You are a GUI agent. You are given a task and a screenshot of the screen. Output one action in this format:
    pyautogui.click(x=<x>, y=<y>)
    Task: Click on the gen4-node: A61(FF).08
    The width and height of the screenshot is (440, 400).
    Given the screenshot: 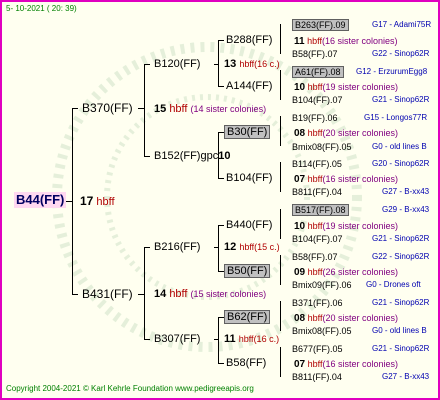 What is the action you would take?
    pyautogui.click(x=318, y=72)
    